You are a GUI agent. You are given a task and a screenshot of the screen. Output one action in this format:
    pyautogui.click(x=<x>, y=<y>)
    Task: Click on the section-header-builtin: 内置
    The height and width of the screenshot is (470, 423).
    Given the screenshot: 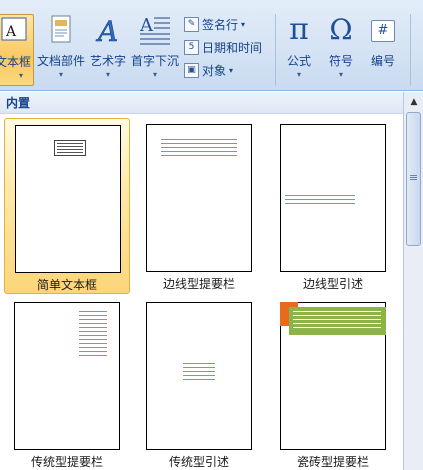 What is the action you would take?
    pyautogui.click(x=201, y=103)
    